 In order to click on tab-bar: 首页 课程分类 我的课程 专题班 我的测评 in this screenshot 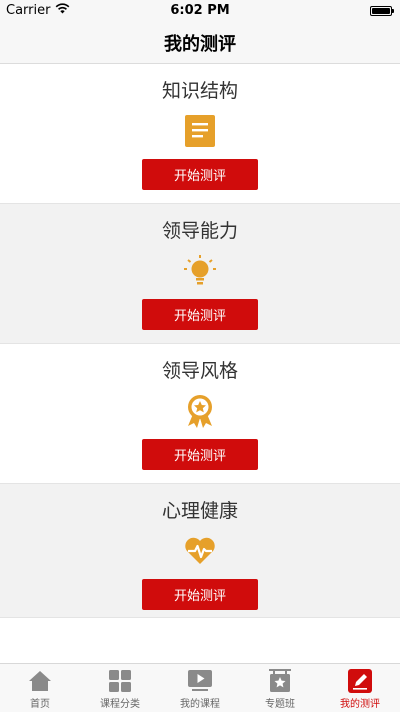, I will do `click(200, 687)`.